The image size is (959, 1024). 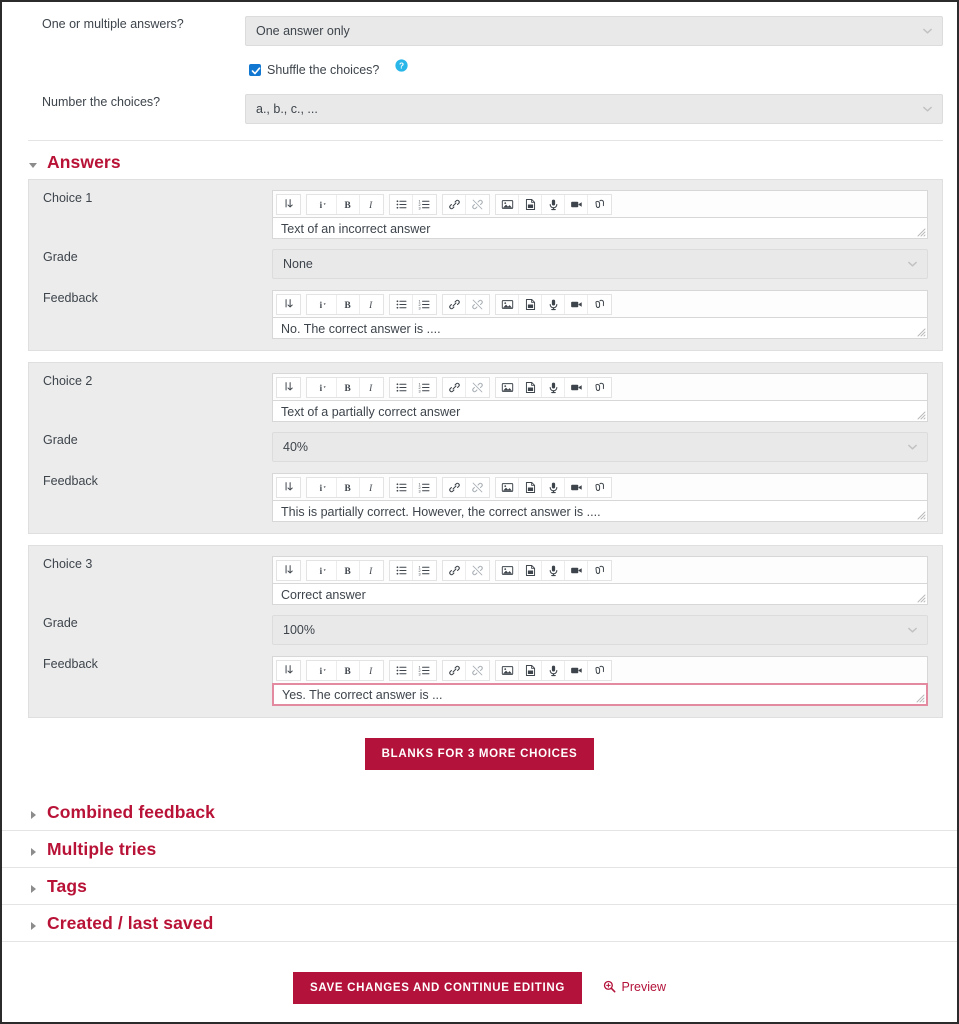 I want to click on section-title: Multiple tries, so click(x=101, y=849).